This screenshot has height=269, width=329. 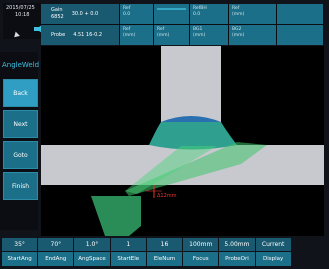 I want to click on softkey-probe-origin: 5.00mm ProbeOri, so click(x=237, y=252).